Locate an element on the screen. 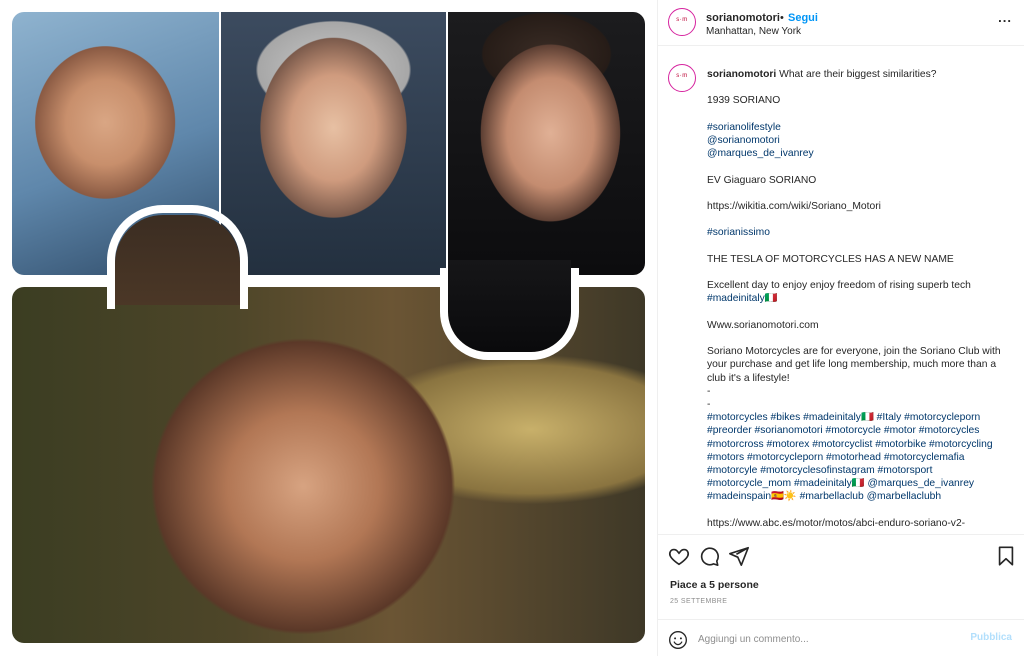 The height and width of the screenshot is (657, 1024). emoji-icon is located at coordinates (678, 640).